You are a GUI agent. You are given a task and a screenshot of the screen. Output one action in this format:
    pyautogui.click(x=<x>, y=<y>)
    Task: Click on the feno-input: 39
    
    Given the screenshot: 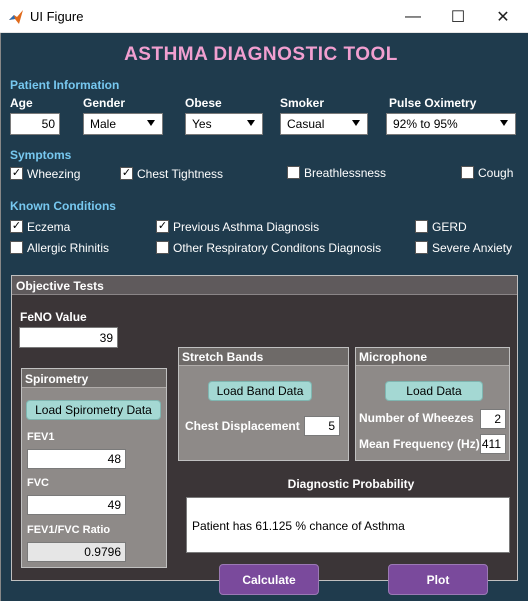 What is the action you would take?
    pyautogui.click(x=68, y=337)
    